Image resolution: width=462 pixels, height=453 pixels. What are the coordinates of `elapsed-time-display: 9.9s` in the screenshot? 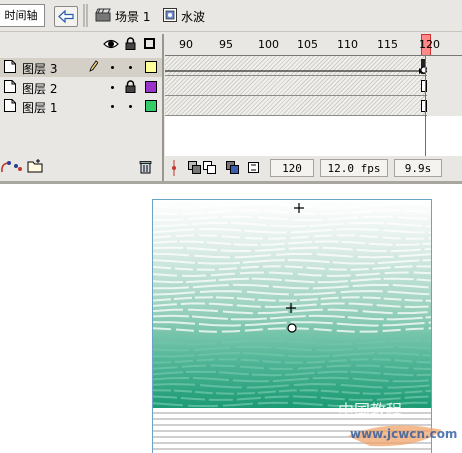 It's located at (418, 168).